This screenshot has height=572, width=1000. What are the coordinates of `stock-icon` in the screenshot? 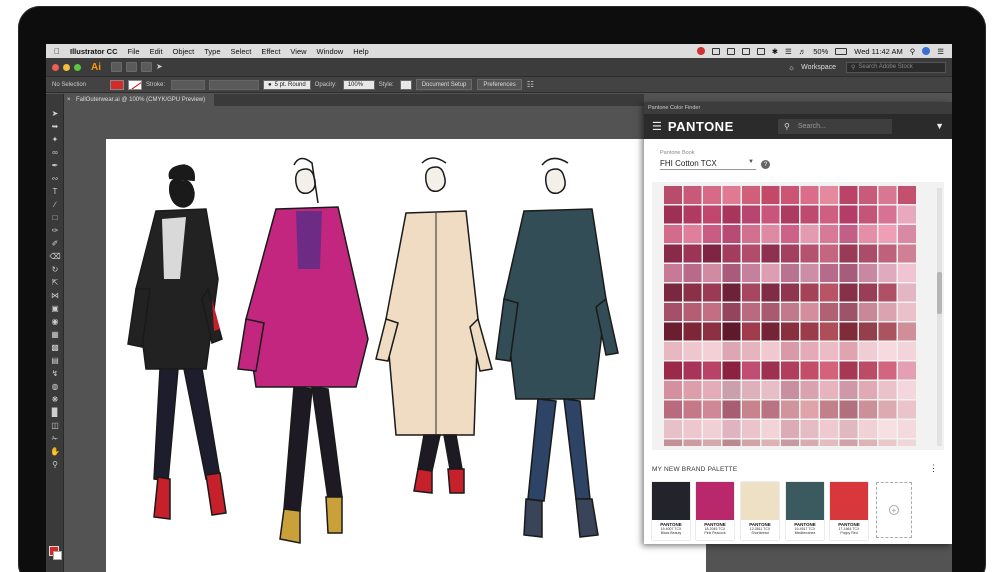 It's located at (131, 67).